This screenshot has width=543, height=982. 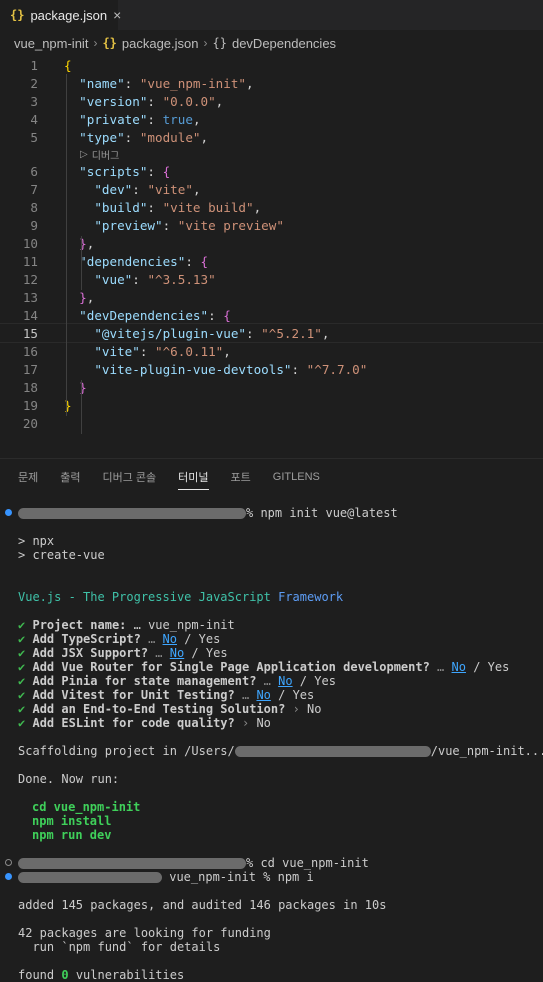 What do you see at coordinates (51, 65) in the screenshot?
I see `code-line: 1{` at bounding box center [51, 65].